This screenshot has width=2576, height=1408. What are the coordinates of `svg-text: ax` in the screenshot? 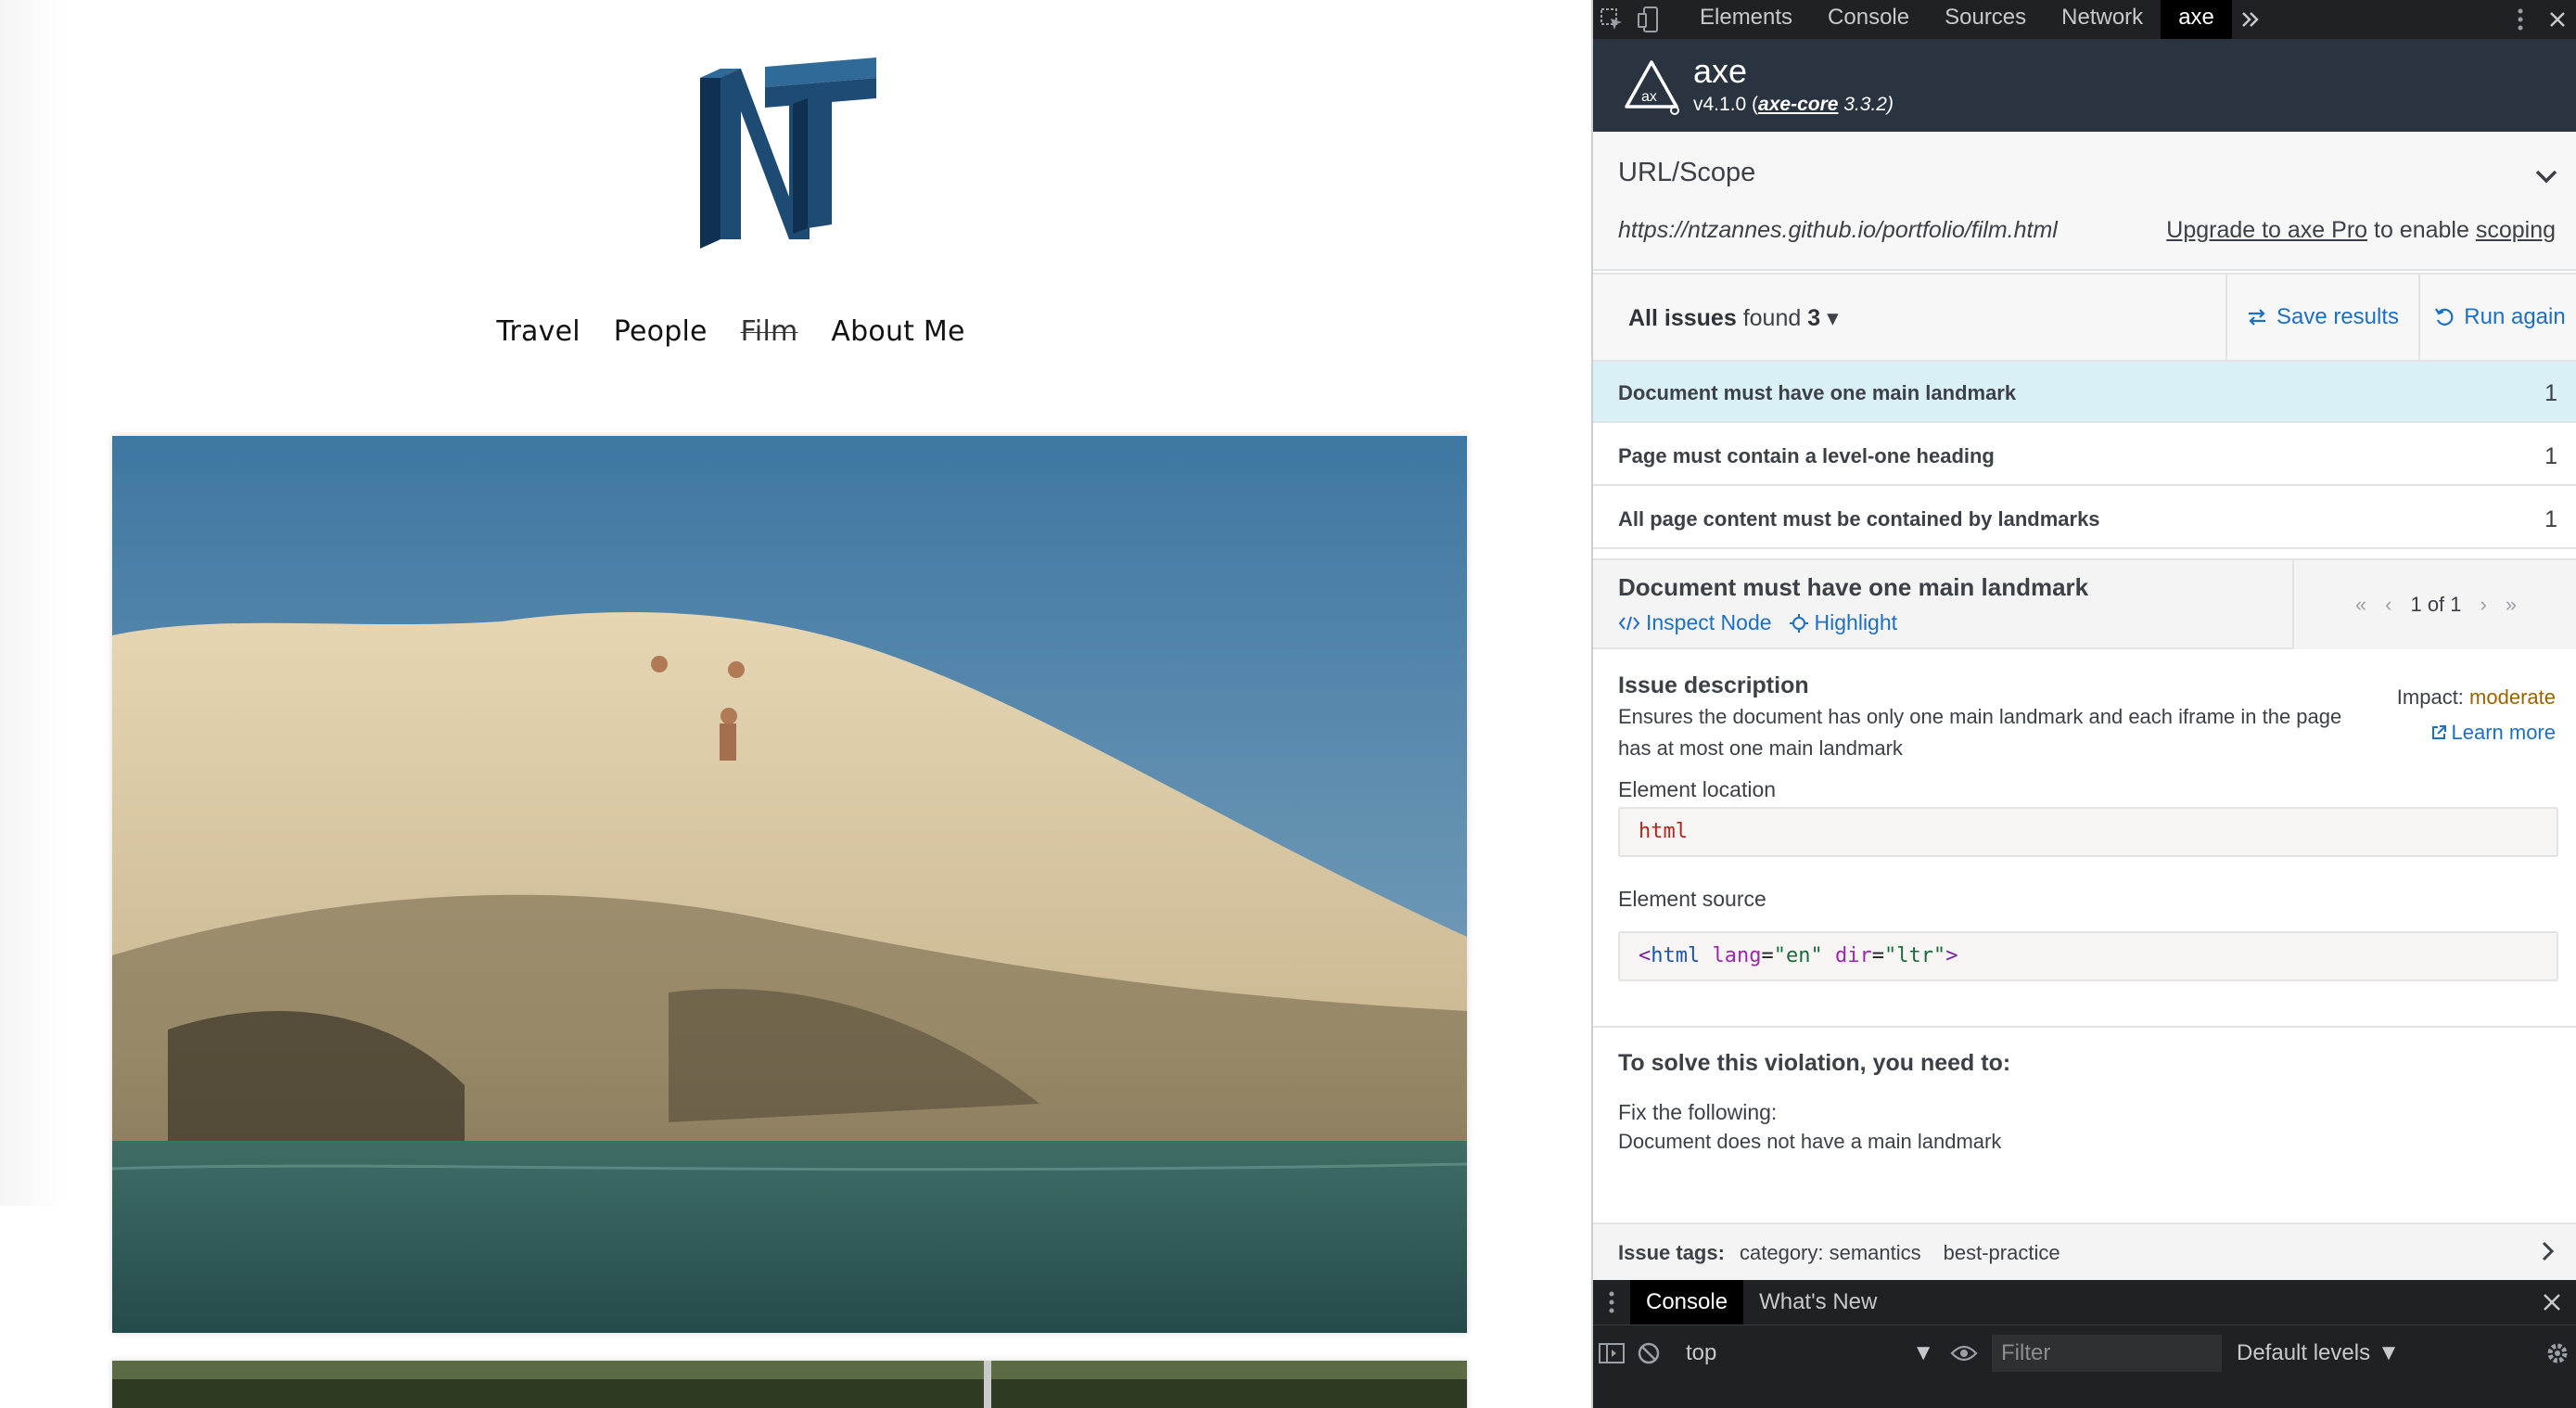 It's located at (1649, 97).